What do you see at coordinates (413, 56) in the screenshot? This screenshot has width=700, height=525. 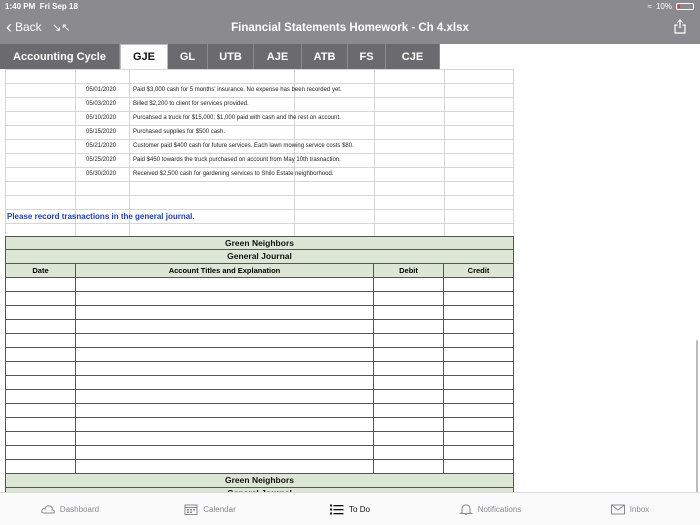 I see `tab-cje: CJE` at bounding box center [413, 56].